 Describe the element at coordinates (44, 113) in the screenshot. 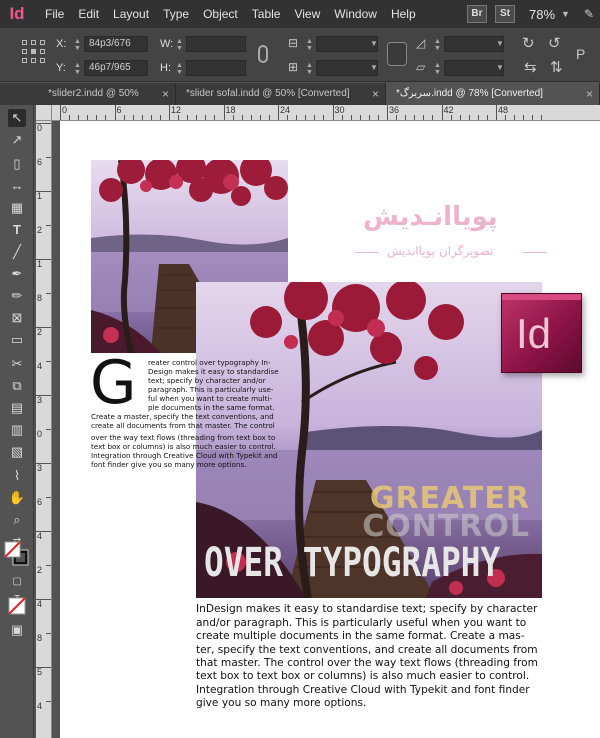

I see `ruler-origin` at that location.